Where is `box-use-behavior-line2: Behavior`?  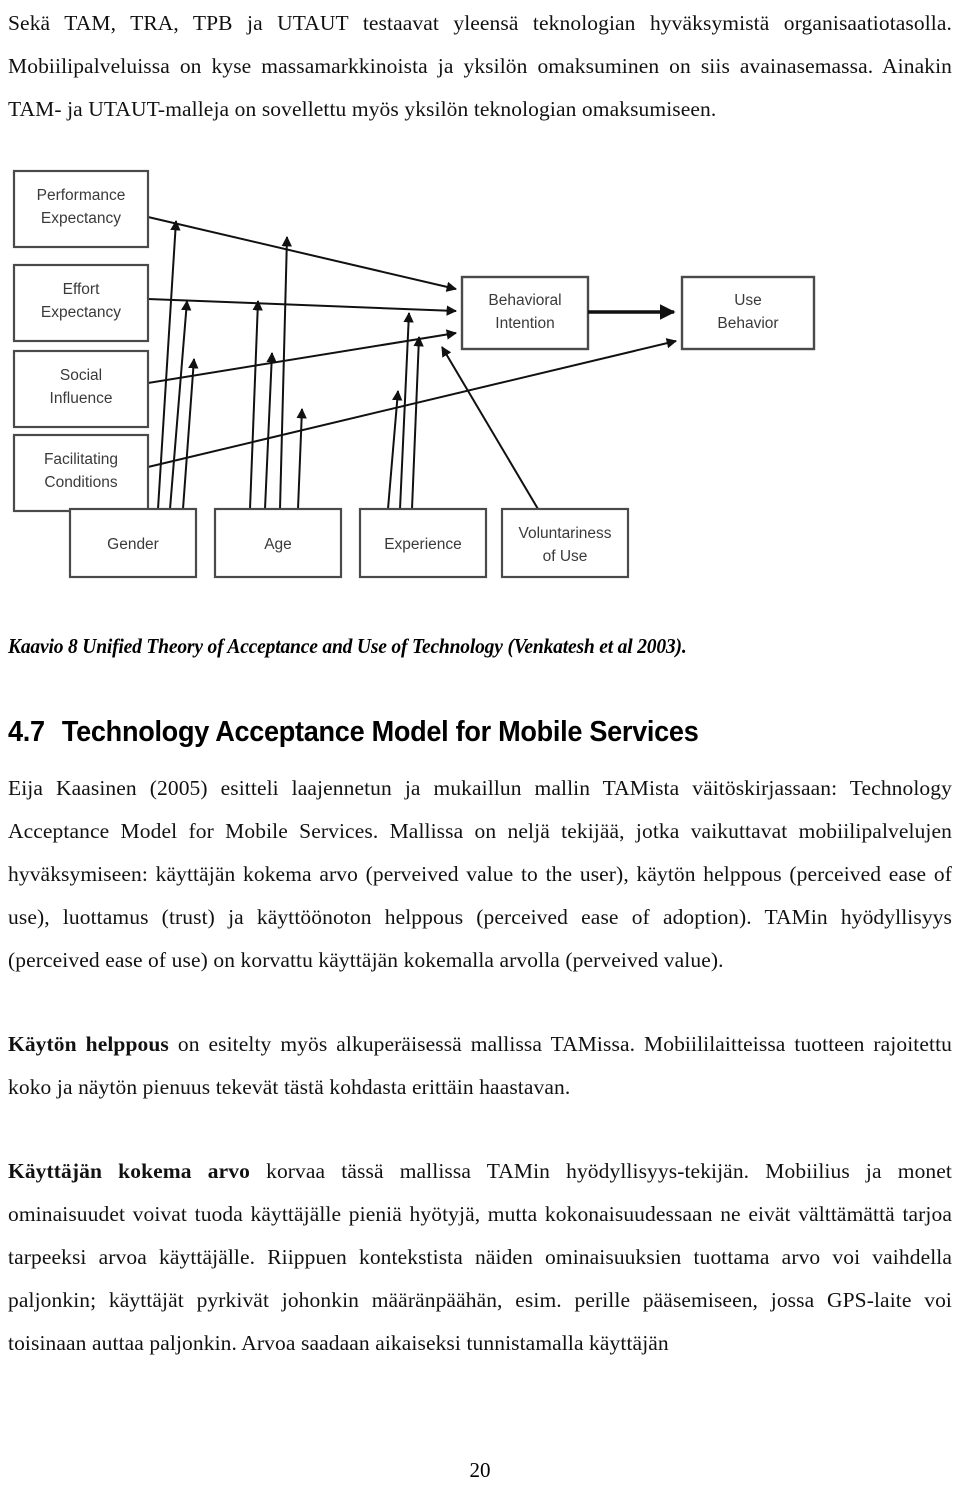
box-use-behavior-line2: Behavior is located at coordinates (747, 323).